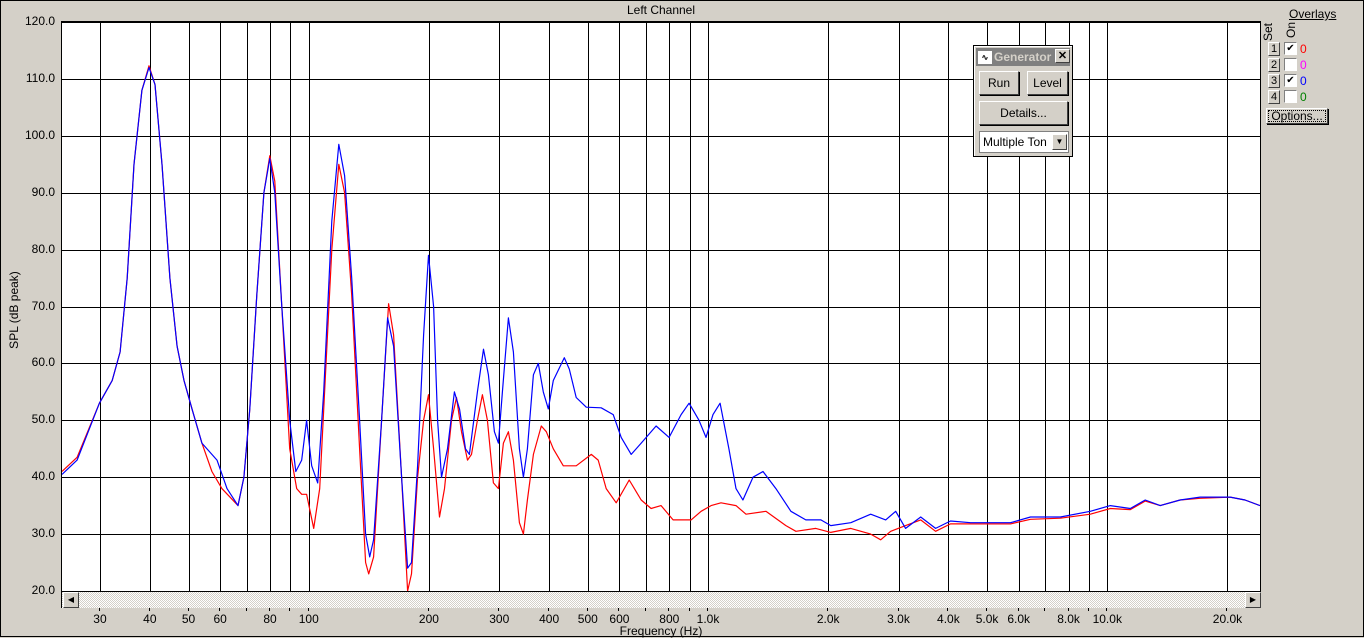 This screenshot has height=638, width=1364. What do you see at coordinates (1047, 83) in the screenshot?
I see `level-button: Level` at bounding box center [1047, 83].